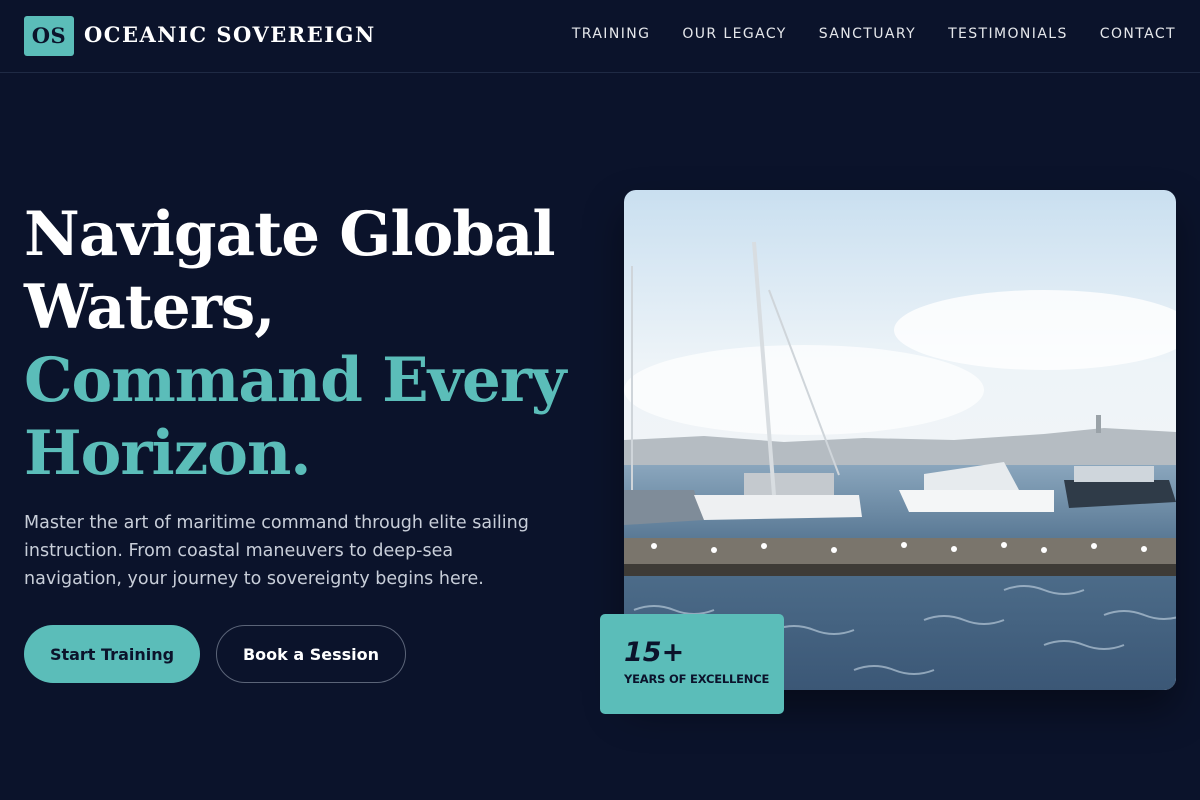 The width and height of the screenshot is (1200, 800). I want to click on nav-item-training: TRAINING, so click(611, 34).